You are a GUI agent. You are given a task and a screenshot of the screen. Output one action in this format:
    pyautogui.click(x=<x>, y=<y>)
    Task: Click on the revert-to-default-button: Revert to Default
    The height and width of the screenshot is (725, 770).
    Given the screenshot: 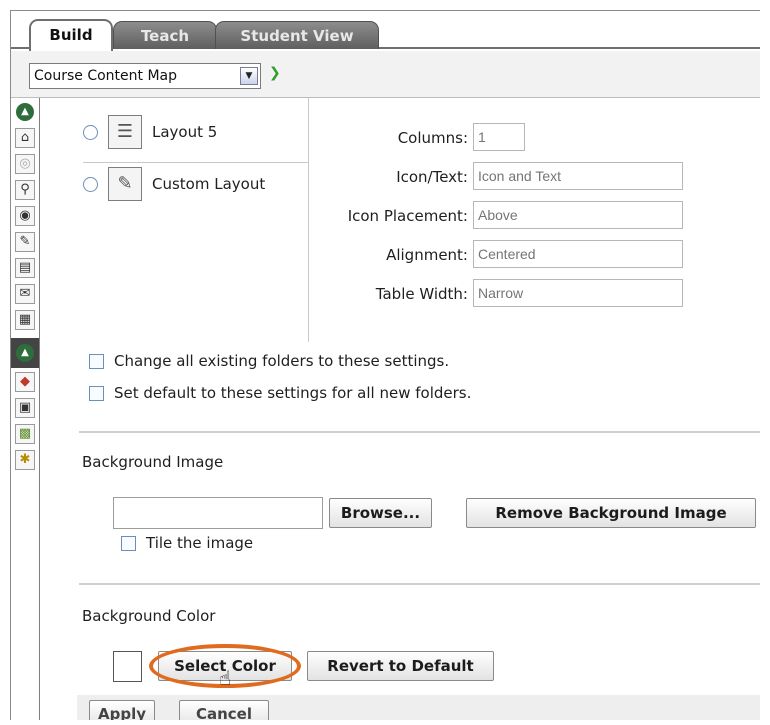 What is the action you would take?
    pyautogui.click(x=400, y=666)
    